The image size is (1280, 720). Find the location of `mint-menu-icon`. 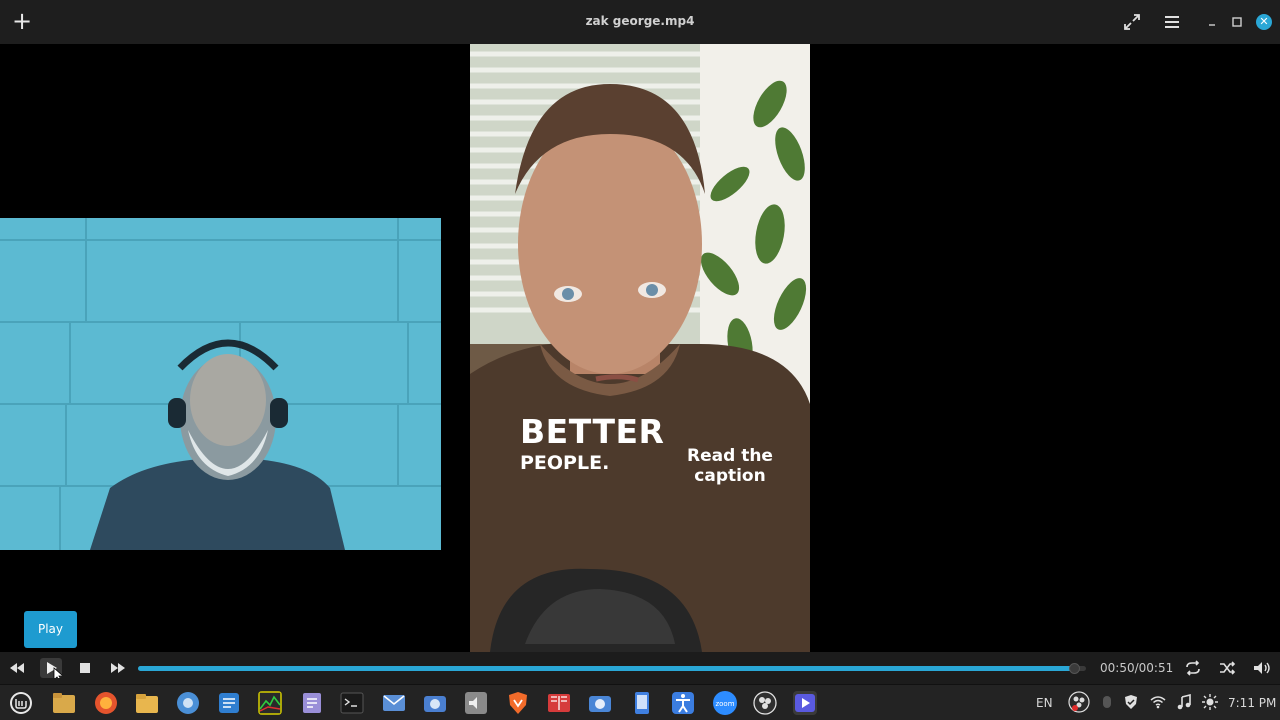

mint-menu-icon is located at coordinates (21, 703).